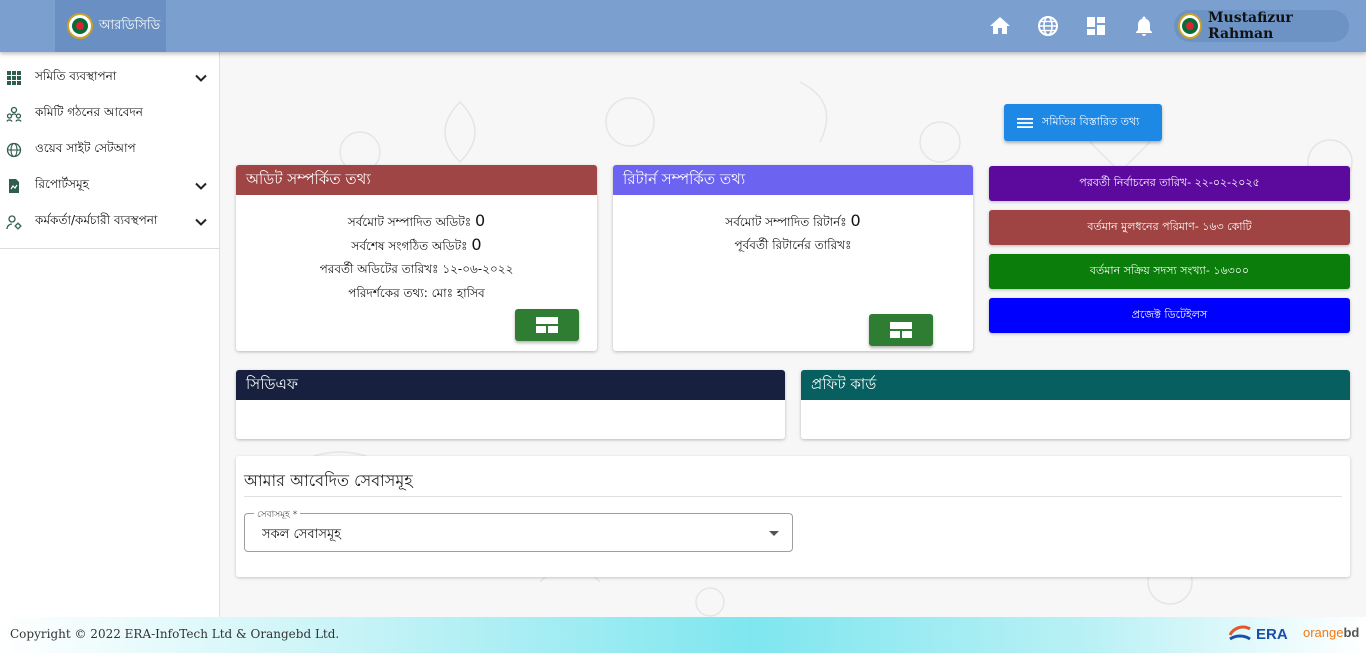  I want to click on sidebar-item-committee-application: কমিটি গঠনের আবেদন, so click(109, 114).